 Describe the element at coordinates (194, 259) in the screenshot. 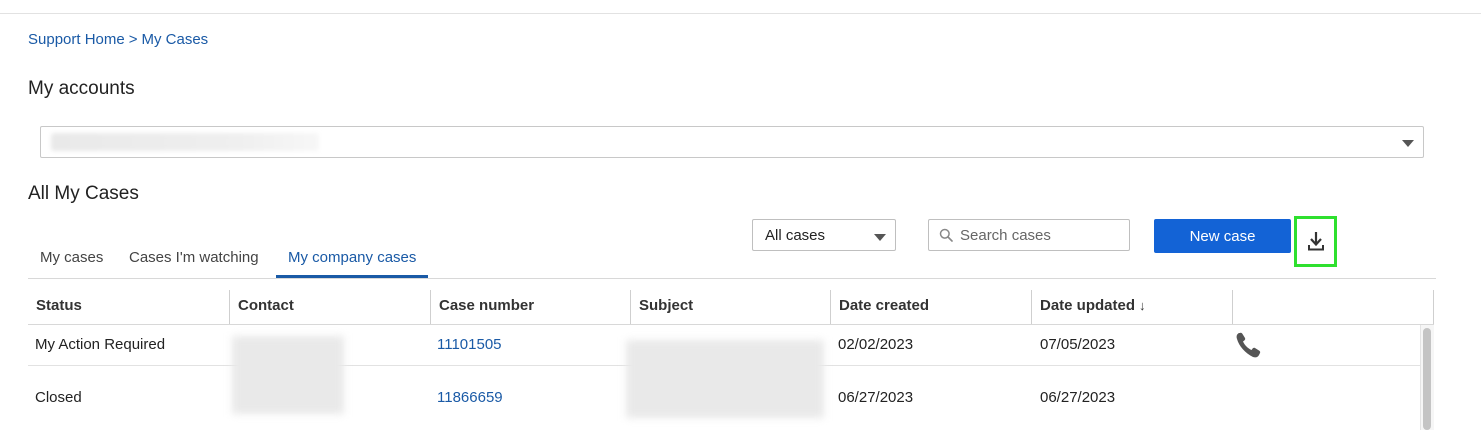

I see `tab-cases-watching: Cases I'm watching` at that location.